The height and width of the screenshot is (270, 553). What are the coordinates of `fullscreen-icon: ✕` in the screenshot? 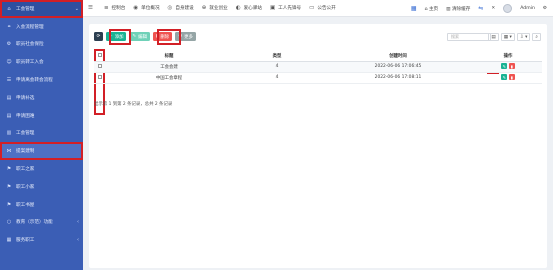 It's located at (493, 8).